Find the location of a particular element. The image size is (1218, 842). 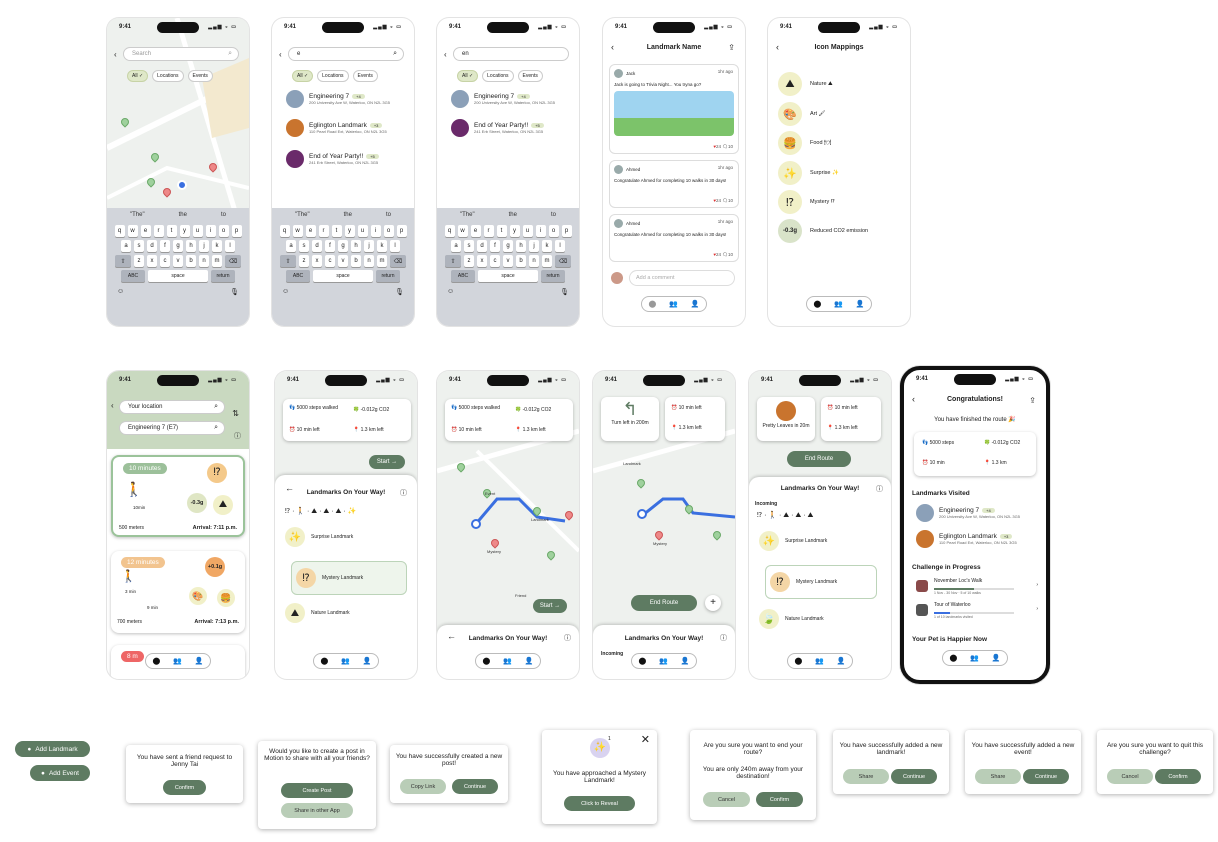

keyboard-suggestion: to is located at coordinates (553, 215).